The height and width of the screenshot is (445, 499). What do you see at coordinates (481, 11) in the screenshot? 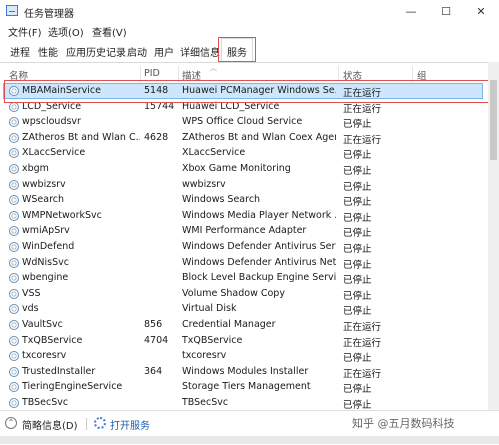
I see `close-button: ✕` at bounding box center [481, 11].